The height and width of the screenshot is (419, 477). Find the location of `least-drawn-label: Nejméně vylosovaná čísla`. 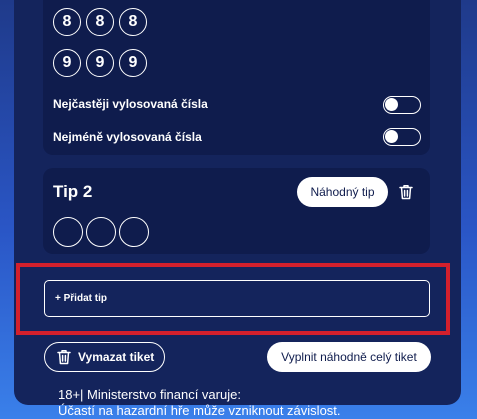

least-drawn-label: Nejméně vylosovaná čísla is located at coordinates (127, 137).